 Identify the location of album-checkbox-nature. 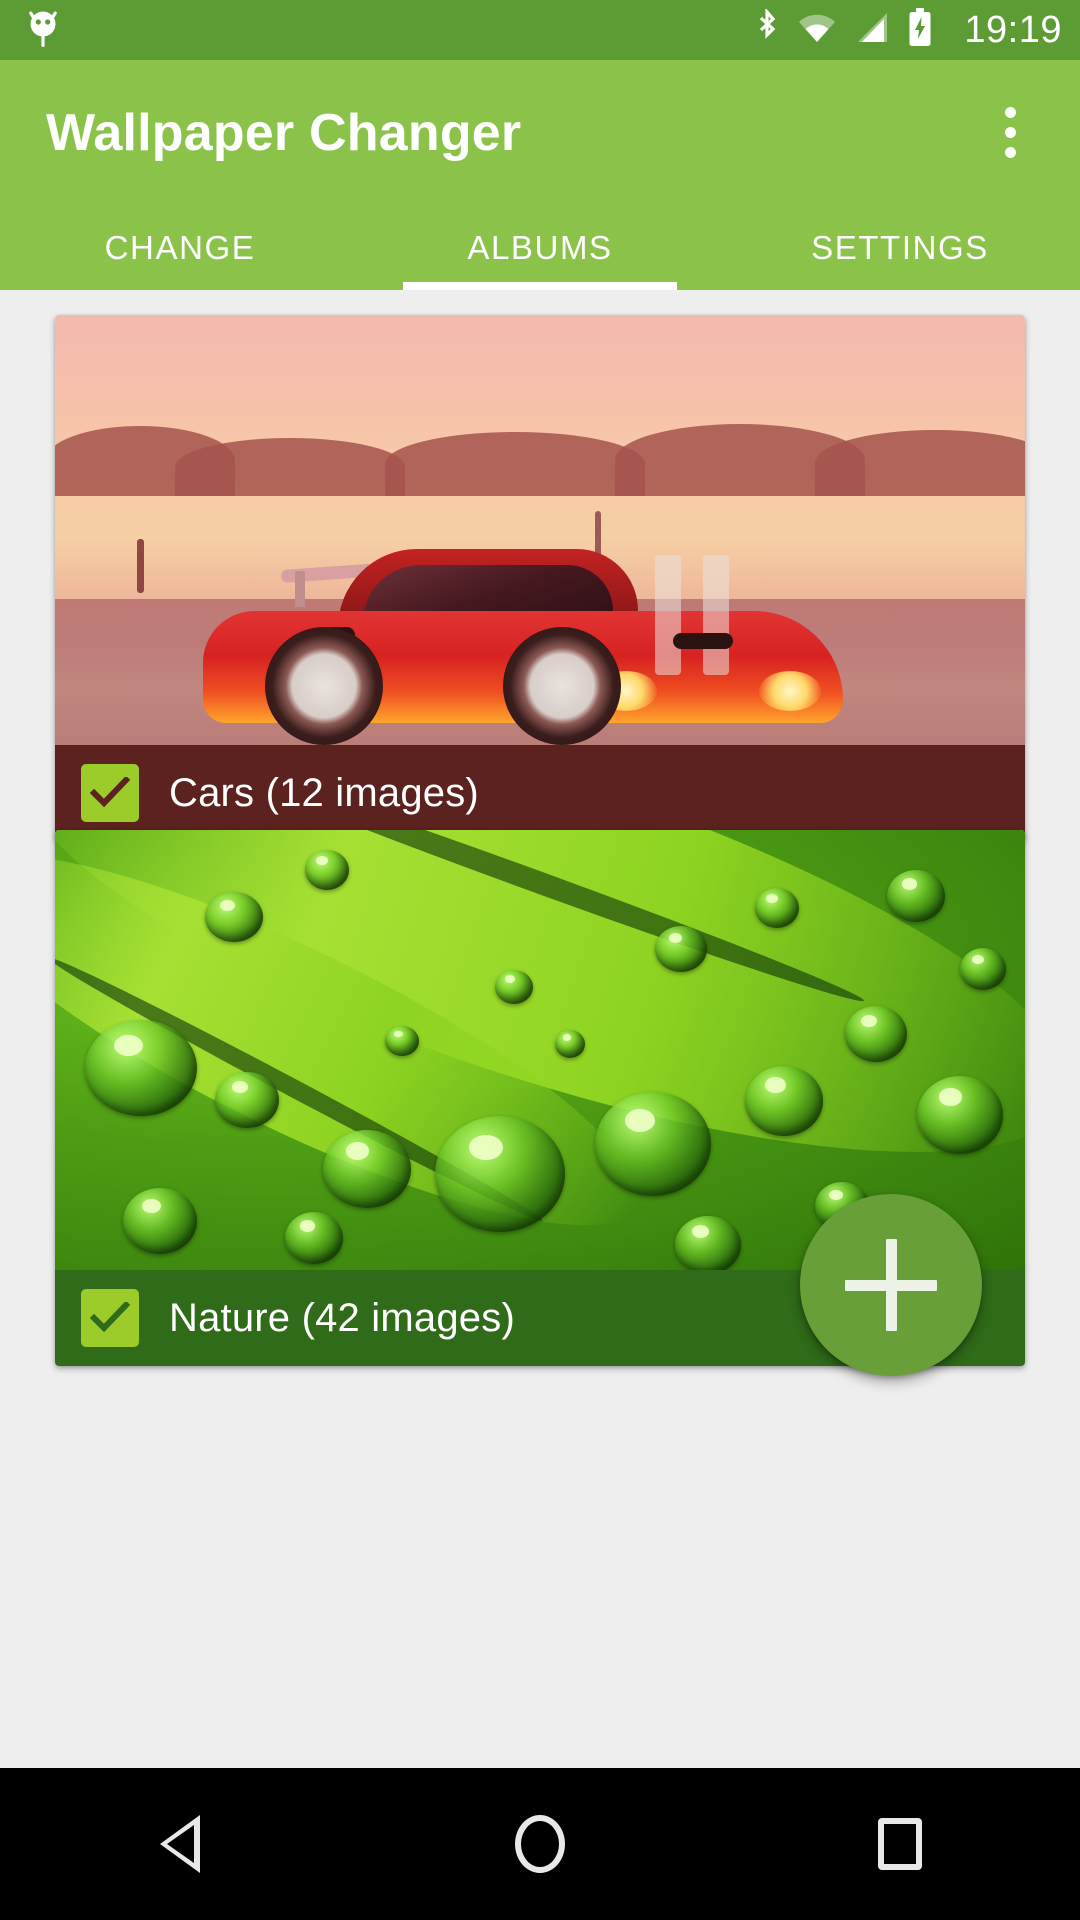
(110, 1318).